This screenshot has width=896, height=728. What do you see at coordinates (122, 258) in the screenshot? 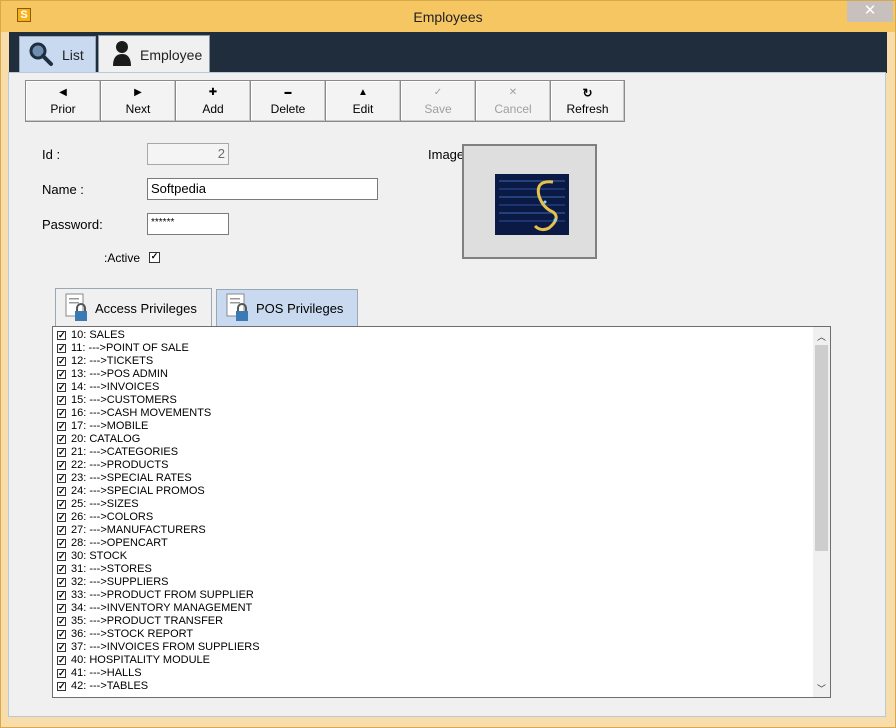
I see `active-label: :Active` at bounding box center [122, 258].